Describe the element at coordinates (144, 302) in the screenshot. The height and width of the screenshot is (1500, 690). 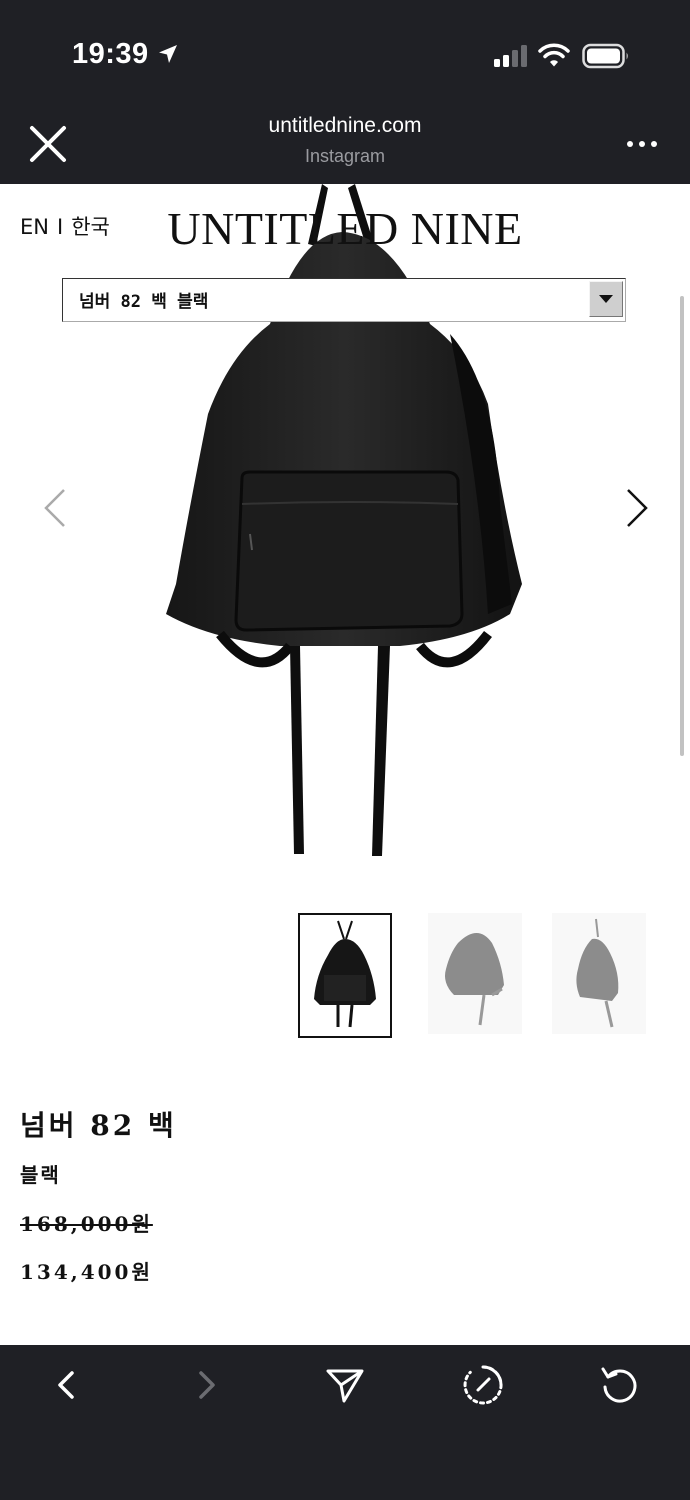
I see `variant-select-value: 넘버 82 백 블랙` at that location.